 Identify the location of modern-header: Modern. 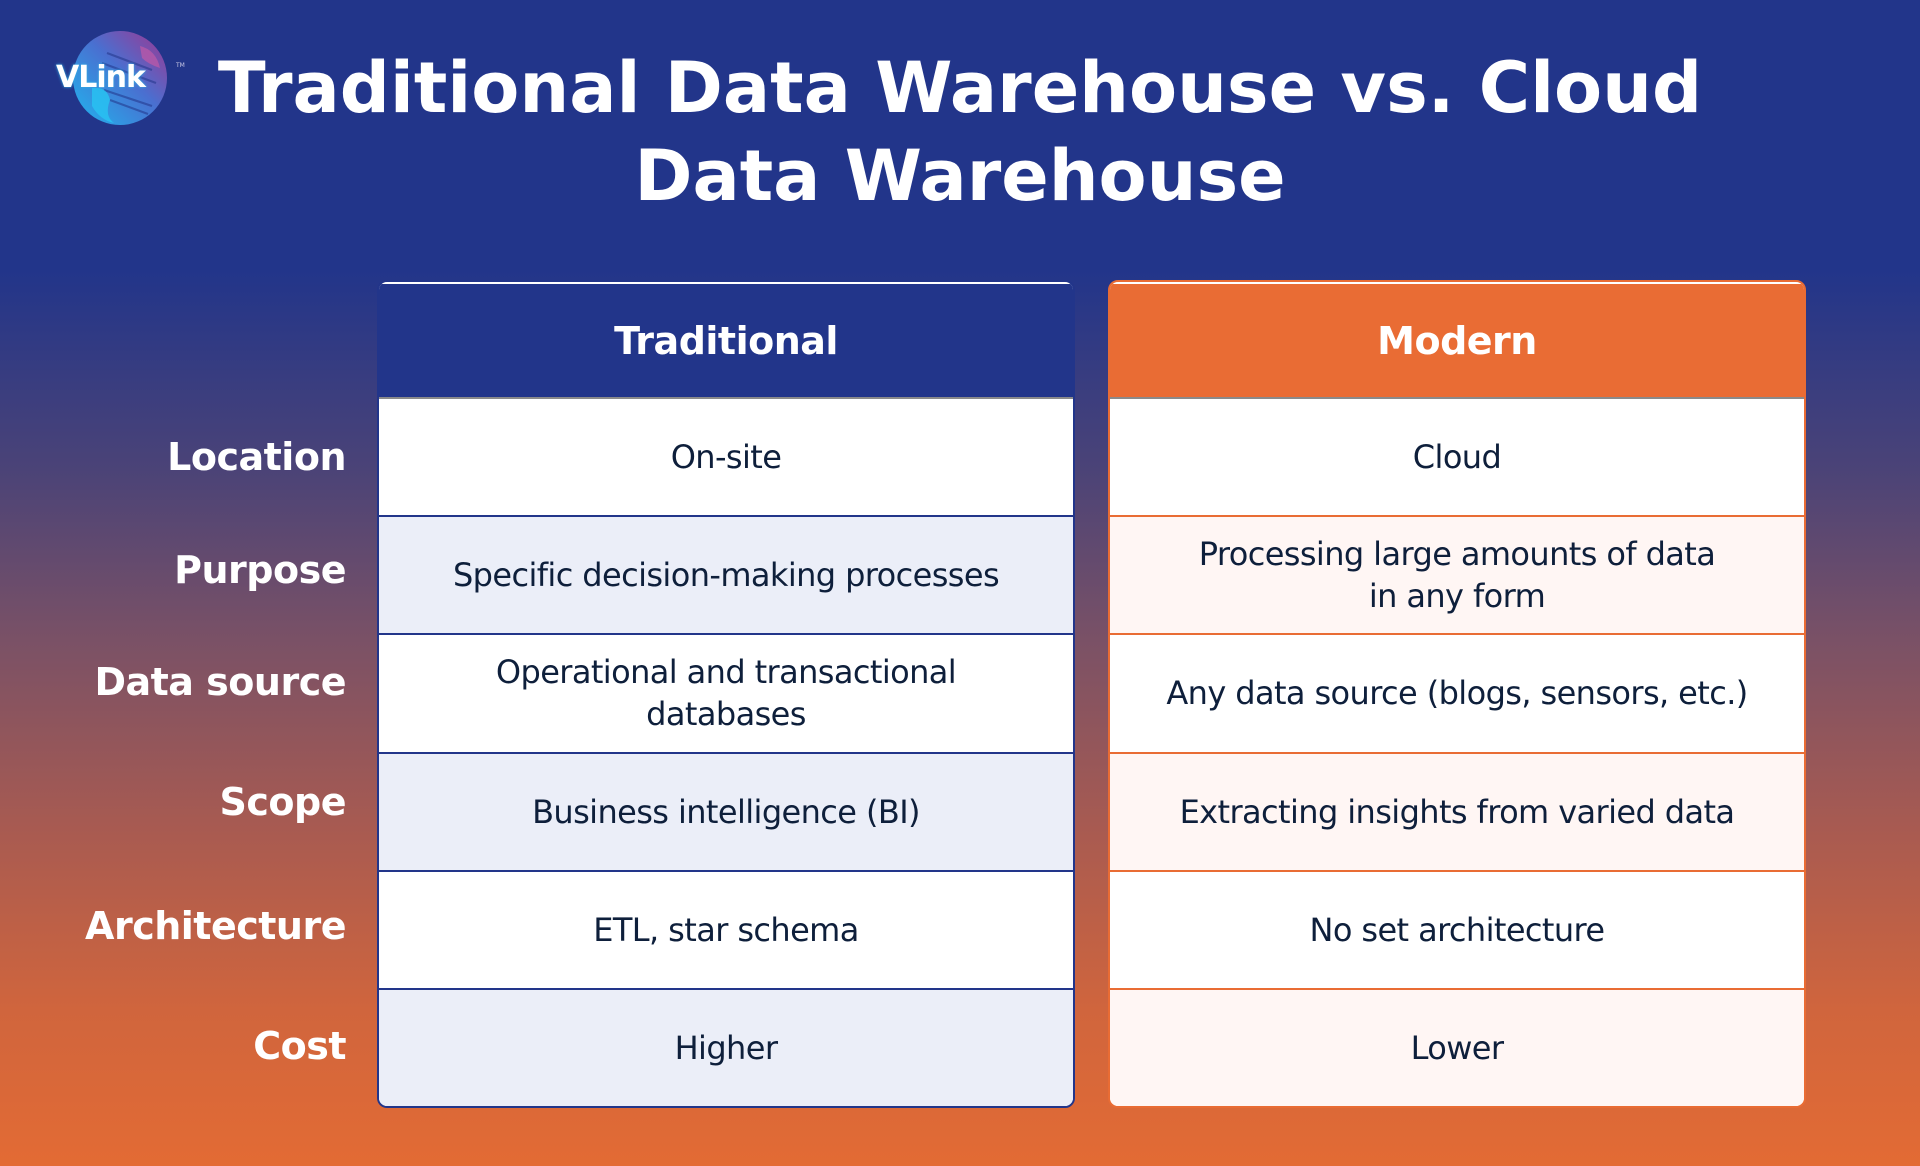
(1457, 340).